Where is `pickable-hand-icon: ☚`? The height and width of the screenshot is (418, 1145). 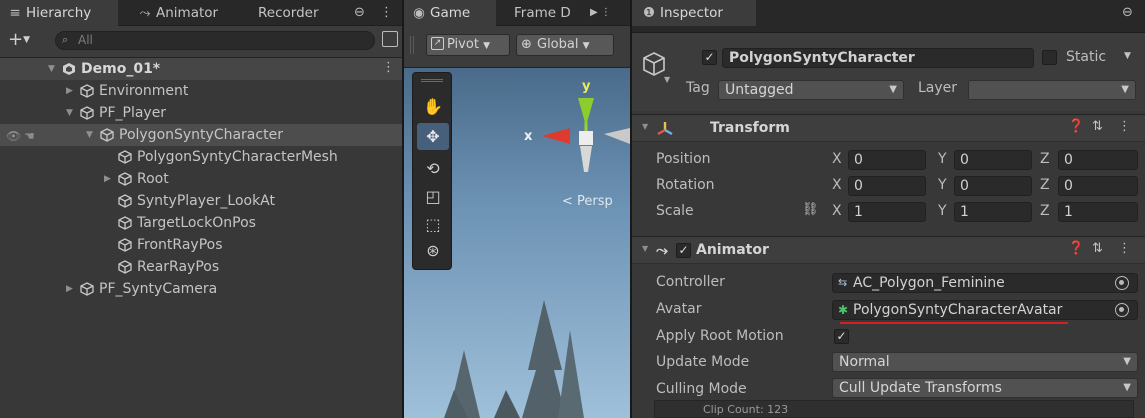
pickable-hand-icon: ☚ is located at coordinates (29, 136).